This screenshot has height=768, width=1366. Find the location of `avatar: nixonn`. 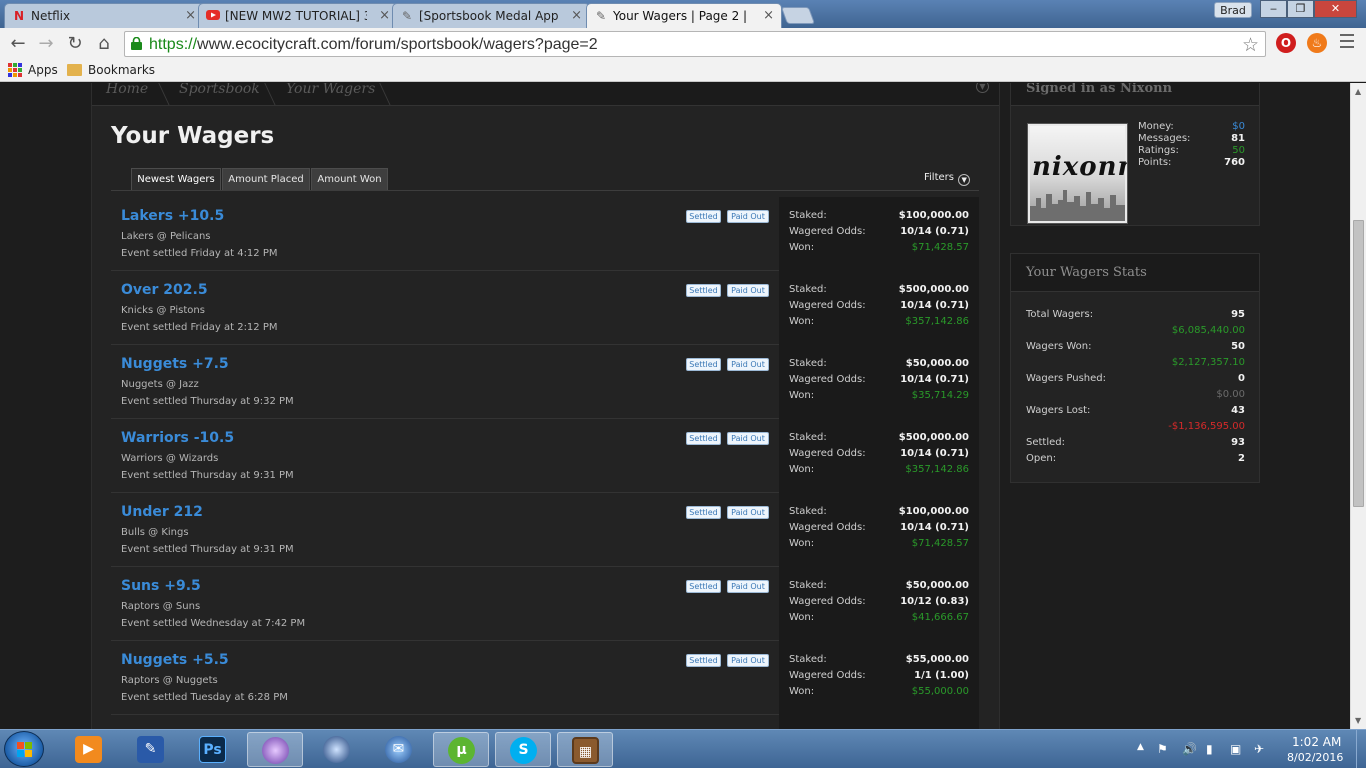

avatar: nixonn is located at coordinates (1077, 173).